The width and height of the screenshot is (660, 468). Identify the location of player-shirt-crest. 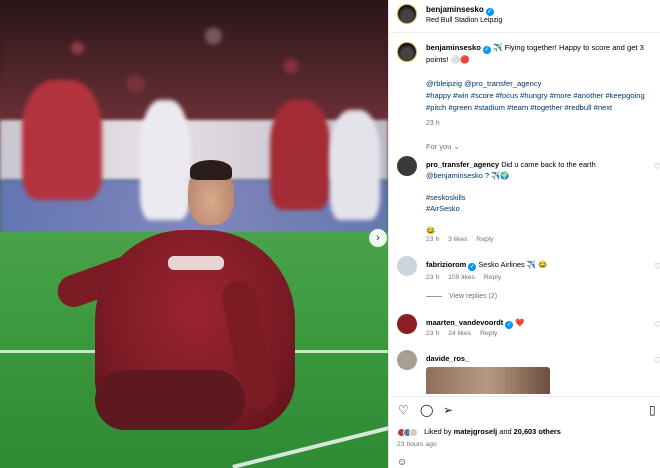
(196, 263).